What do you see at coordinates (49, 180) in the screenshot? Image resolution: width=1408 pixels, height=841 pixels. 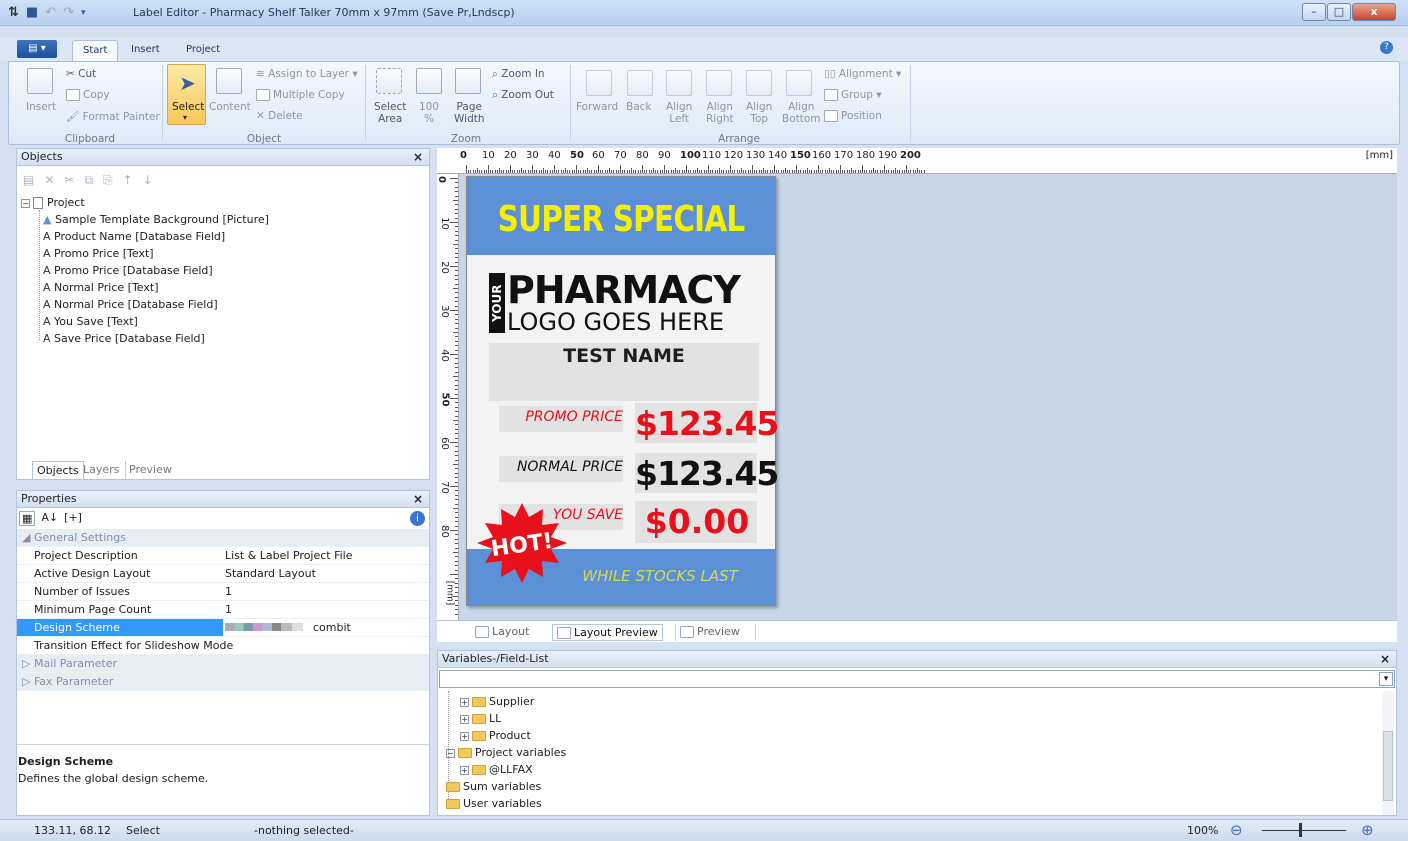 I see `delete-icon: ✕` at bounding box center [49, 180].